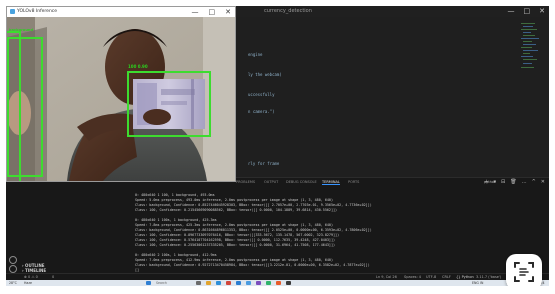 The width and height of the screenshot is (555, 294). What do you see at coordinates (13, 283) in the screenshot?
I see `weather-temp: 28°C` at bounding box center [13, 283].